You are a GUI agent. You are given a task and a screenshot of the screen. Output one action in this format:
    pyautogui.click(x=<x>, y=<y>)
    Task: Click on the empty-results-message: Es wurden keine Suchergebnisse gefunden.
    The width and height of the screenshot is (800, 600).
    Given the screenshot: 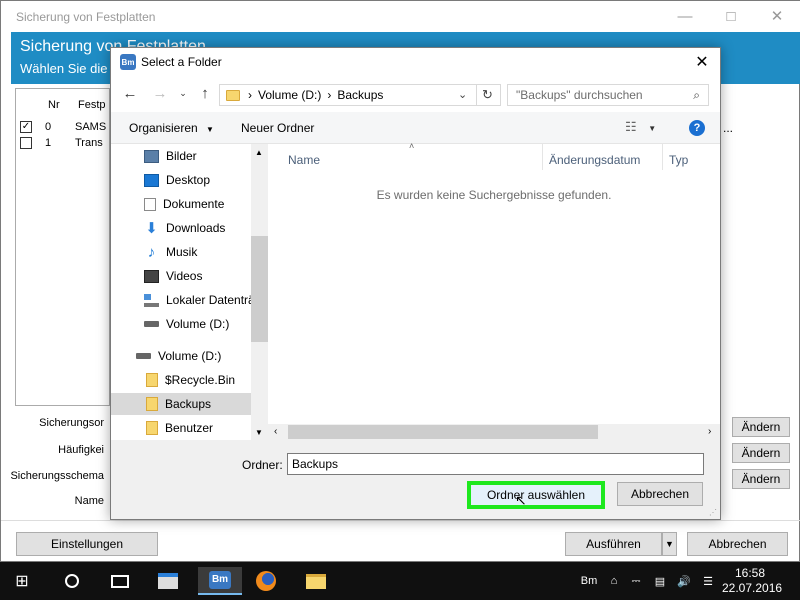 What is the action you would take?
    pyautogui.click(x=494, y=195)
    